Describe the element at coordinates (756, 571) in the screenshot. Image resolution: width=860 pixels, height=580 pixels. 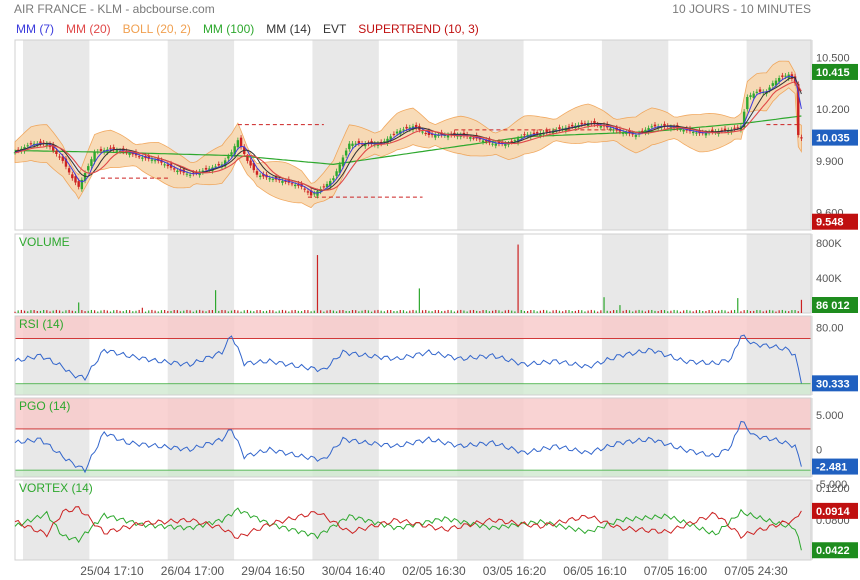
I see `x-tick-label: 07/05 24:30` at that location.